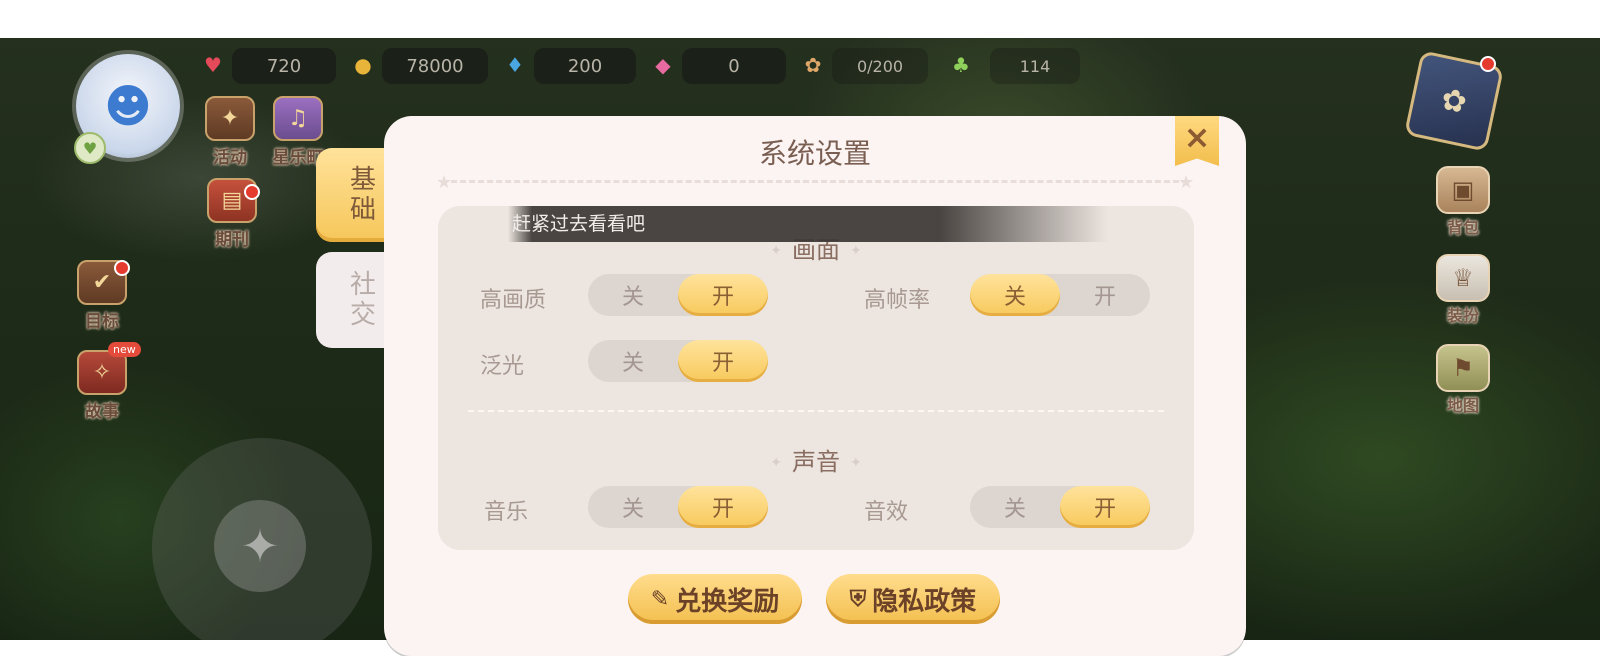  I want to click on dialog-title: 系统设置, so click(814, 153).